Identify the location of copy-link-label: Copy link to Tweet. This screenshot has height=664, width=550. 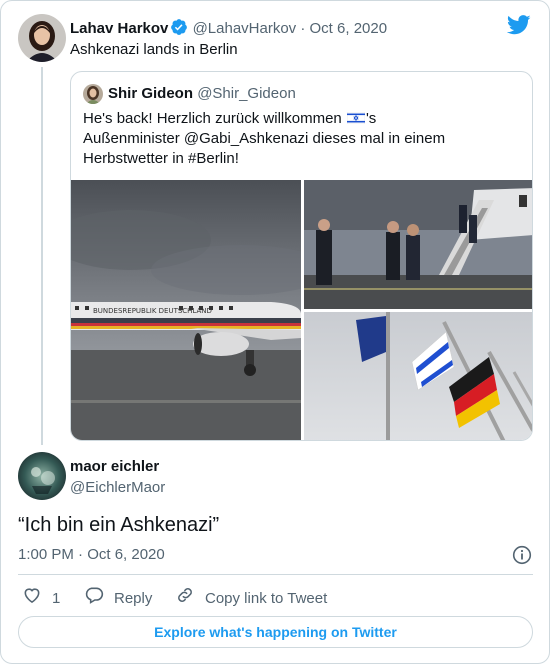
(266, 598).